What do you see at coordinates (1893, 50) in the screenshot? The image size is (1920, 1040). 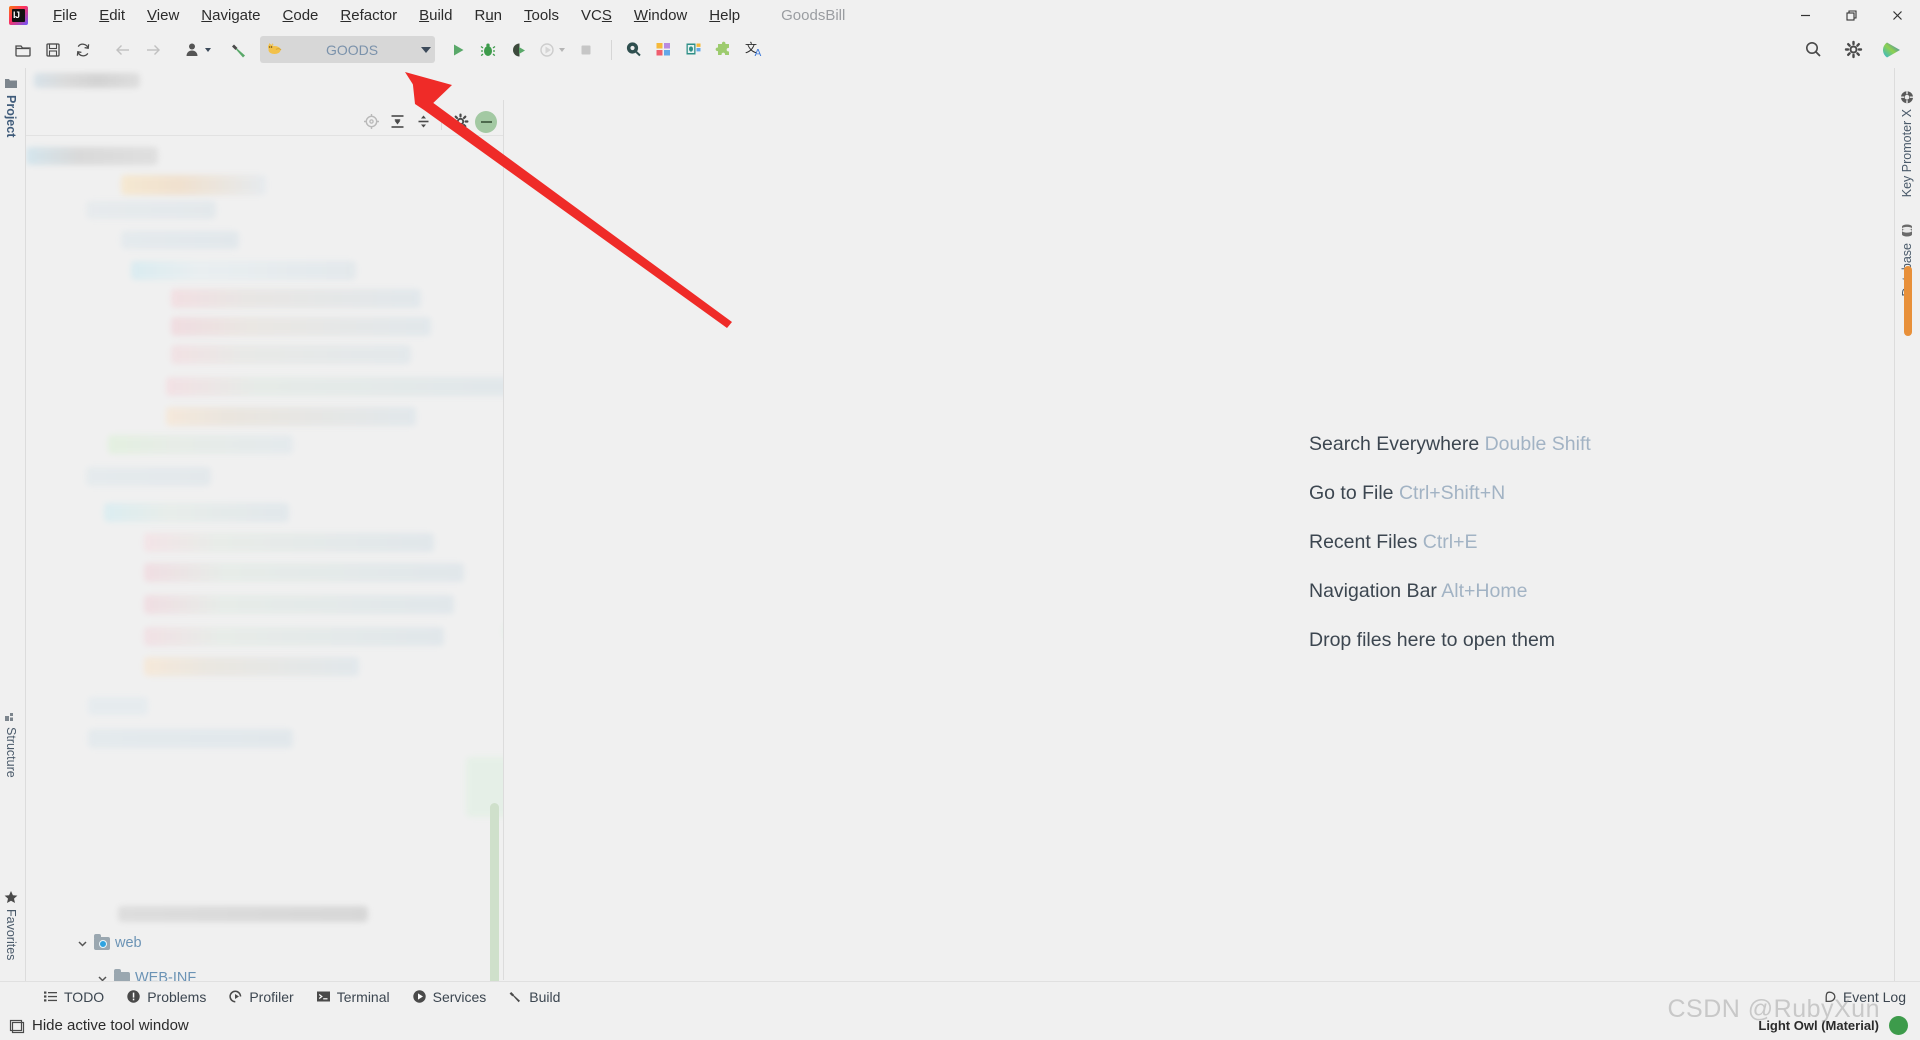 I see `ide-play-colored-icon` at bounding box center [1893, 50].